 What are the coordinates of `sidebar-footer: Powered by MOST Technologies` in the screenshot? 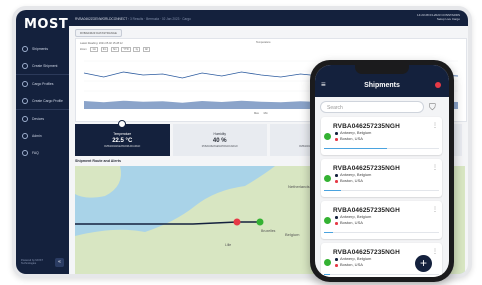 It's located at (32, 262).